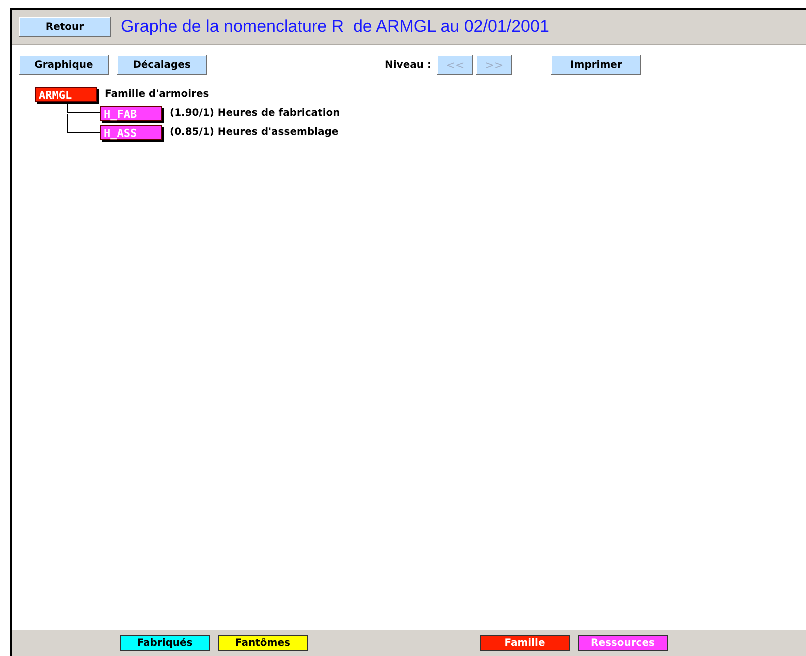 The height and width of the screenshot is (656, 806). What do you see at coordinates (165, 643) in the screenshot?
I see `legend-item: Fabriqués` at bounding box center [165, 643].